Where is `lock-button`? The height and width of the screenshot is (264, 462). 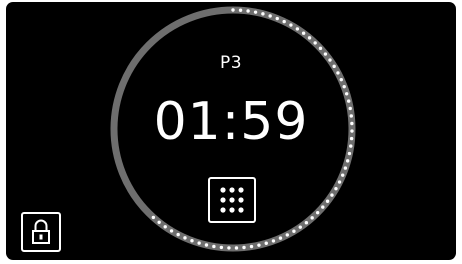
lock-button is located at coordinates (41, 232).